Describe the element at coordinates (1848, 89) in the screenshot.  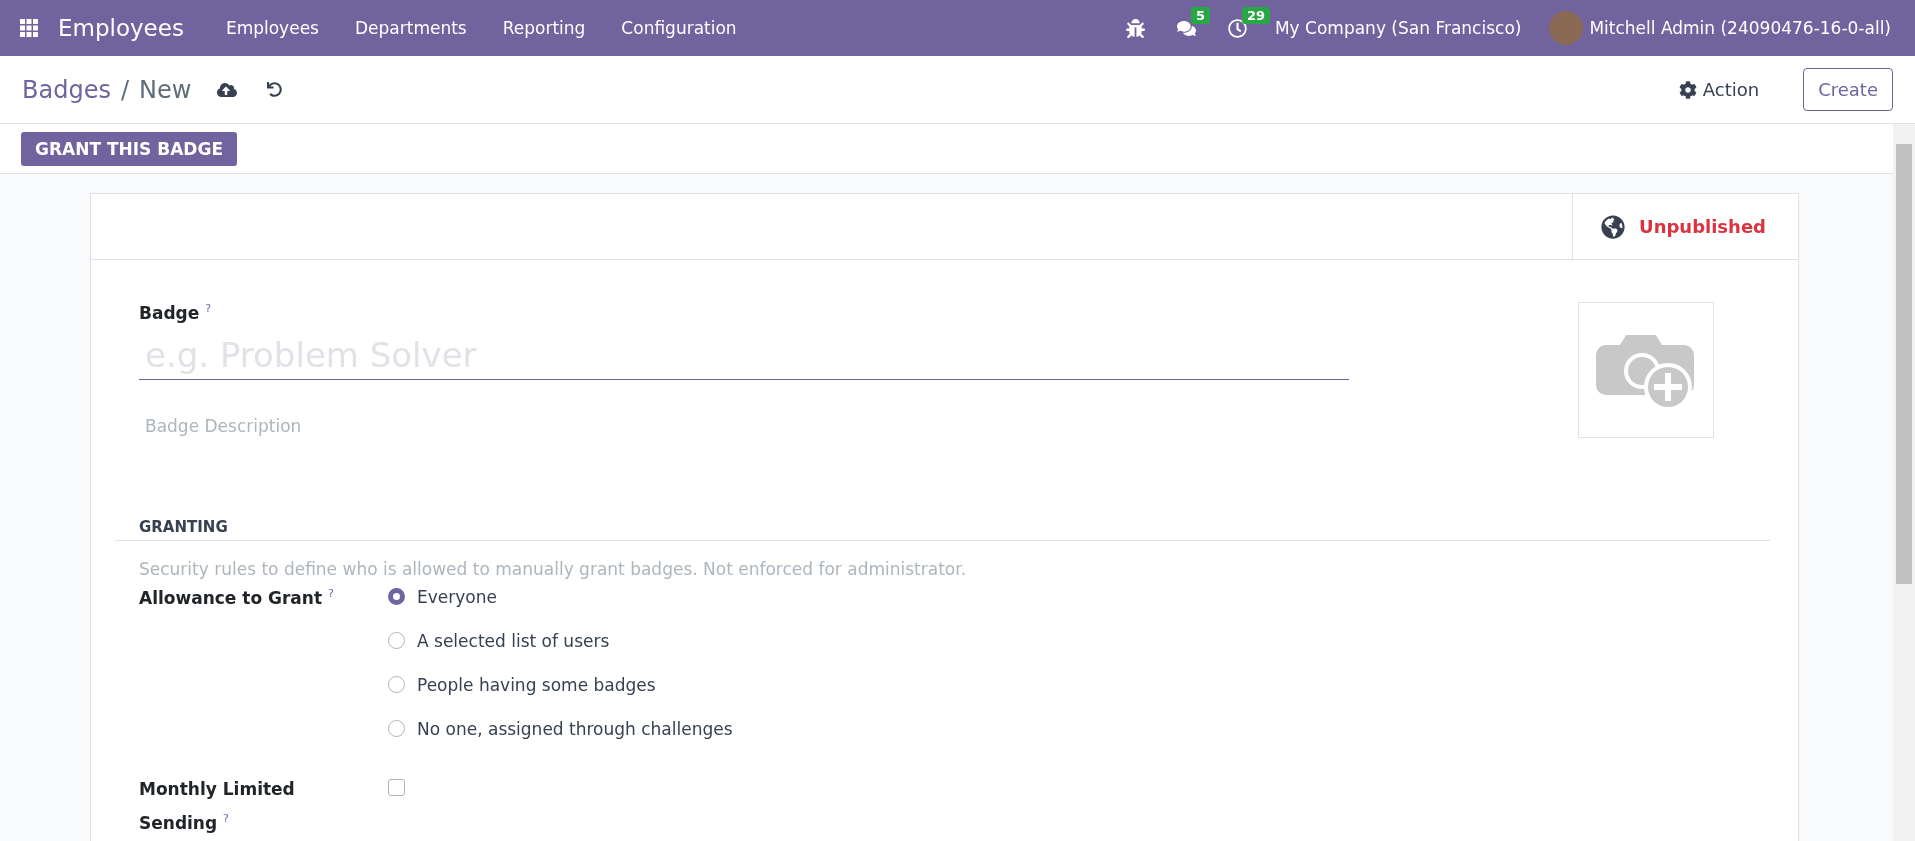
I see `create-button: Create` at that location.